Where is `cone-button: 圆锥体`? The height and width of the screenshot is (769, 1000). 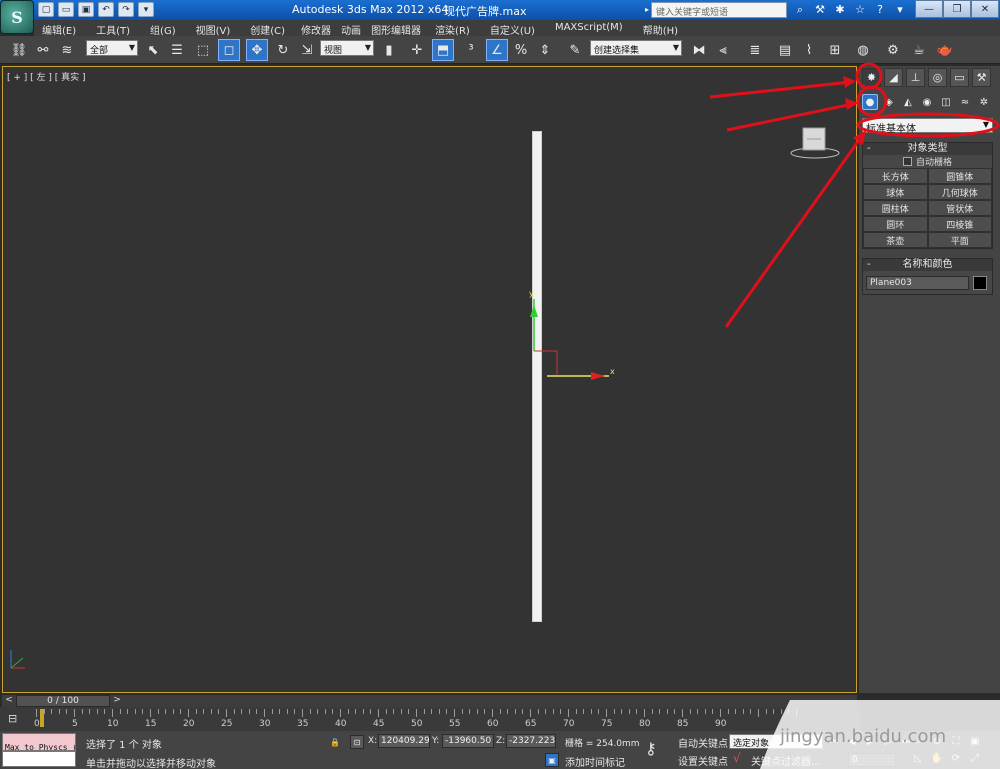 cone-button: 圆锥体 is located at coordinates (959, 176).